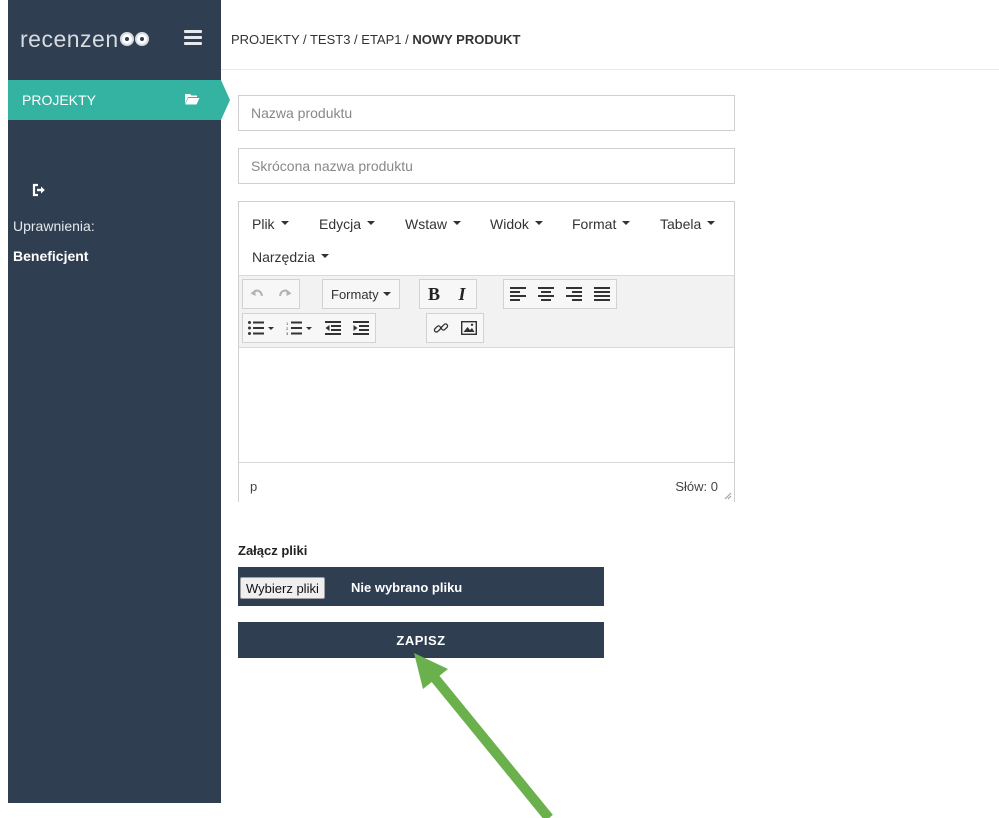 This screenshot has width=999, height=818. What do you see at coordinates (434, 294) in the screenshot?
I see `bold-icon: B` at bounding box center [434, 294].